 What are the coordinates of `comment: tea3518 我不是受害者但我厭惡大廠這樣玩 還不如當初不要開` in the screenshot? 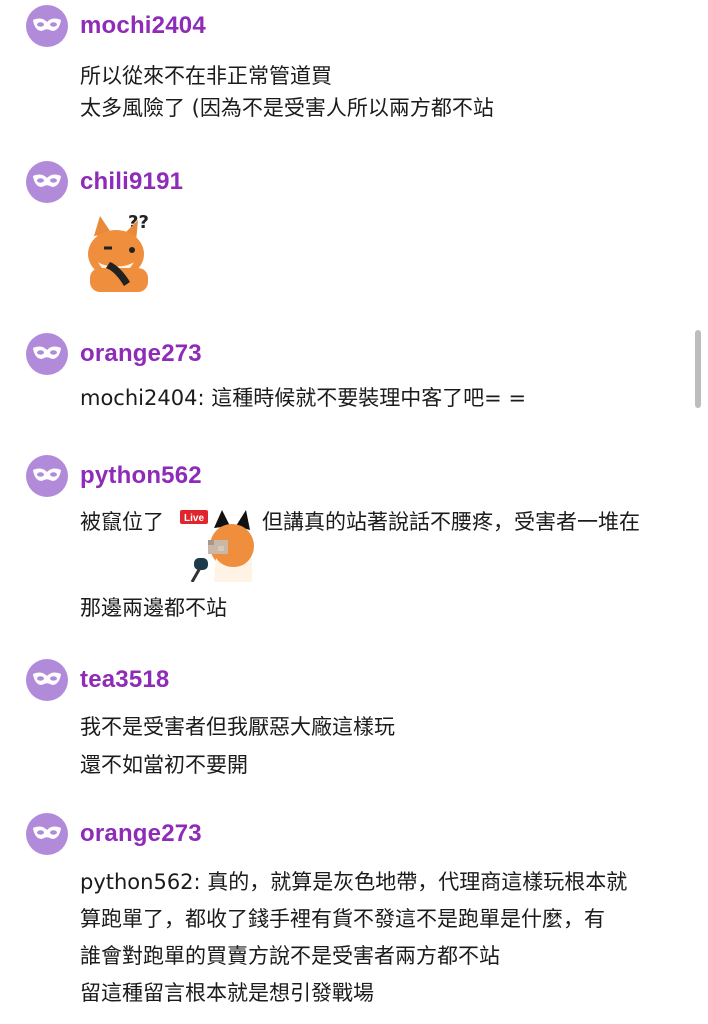 It's located at (350, 723).